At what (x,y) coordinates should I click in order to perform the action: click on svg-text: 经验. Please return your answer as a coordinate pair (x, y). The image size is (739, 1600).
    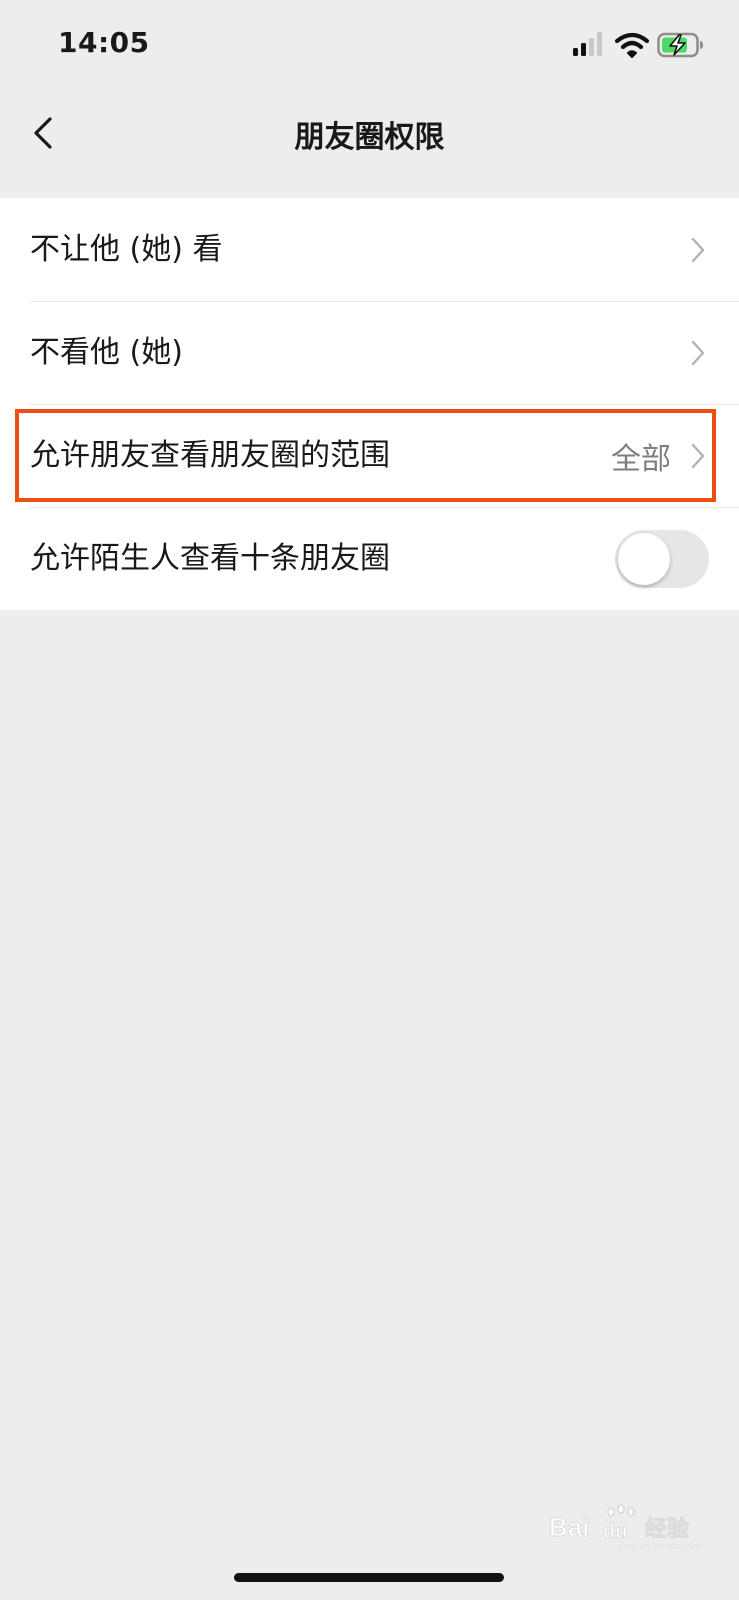
    Looking at the image, I should click on (667, 1529).